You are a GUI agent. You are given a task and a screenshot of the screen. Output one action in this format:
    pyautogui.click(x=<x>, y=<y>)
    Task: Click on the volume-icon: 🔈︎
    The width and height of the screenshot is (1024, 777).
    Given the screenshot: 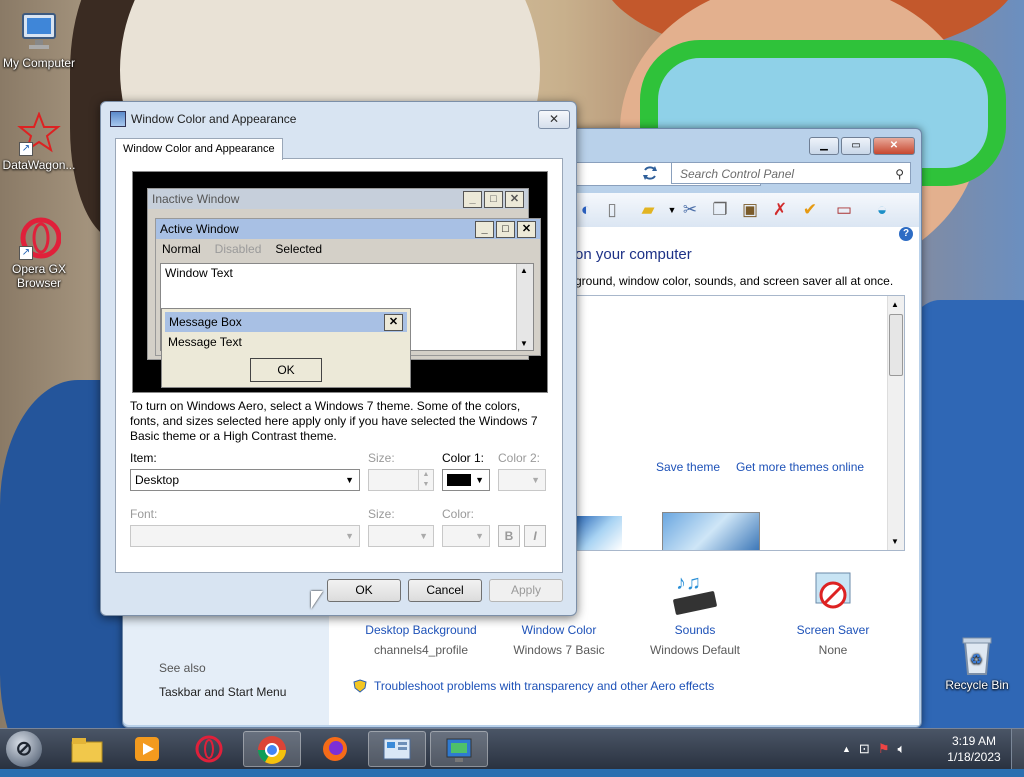 What is the action you would take?
    pyautogui.click(x=901, y=749)
    